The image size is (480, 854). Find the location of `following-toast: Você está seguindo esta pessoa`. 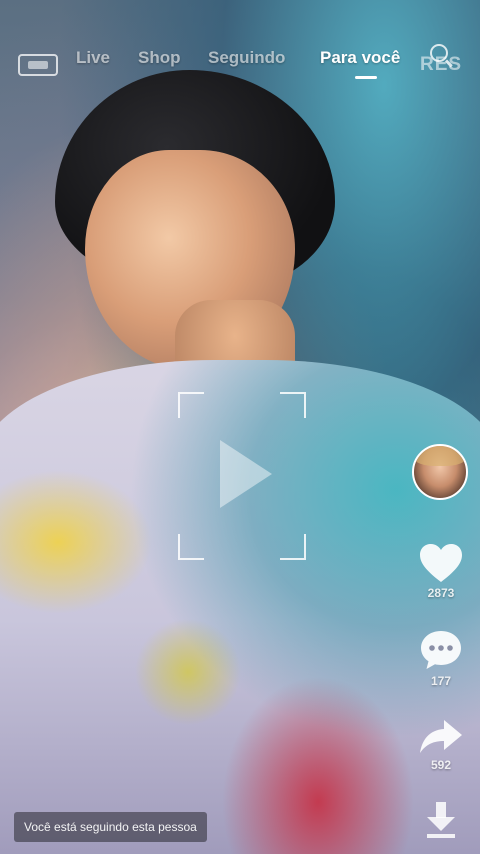

following-toast: Você está seguindo esta pessoa is located at coordinates (110, 827).